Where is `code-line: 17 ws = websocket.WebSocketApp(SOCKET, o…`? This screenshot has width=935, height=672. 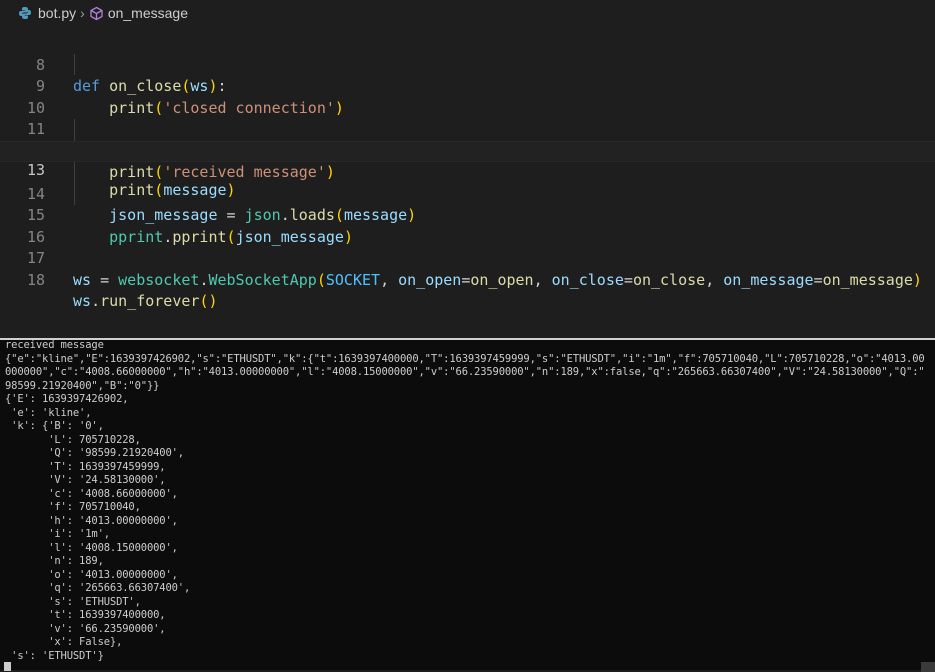 code-line: 17 ws = websocket.WebSocketApp(SOCKET, o… is located at coordinates (467, 258).